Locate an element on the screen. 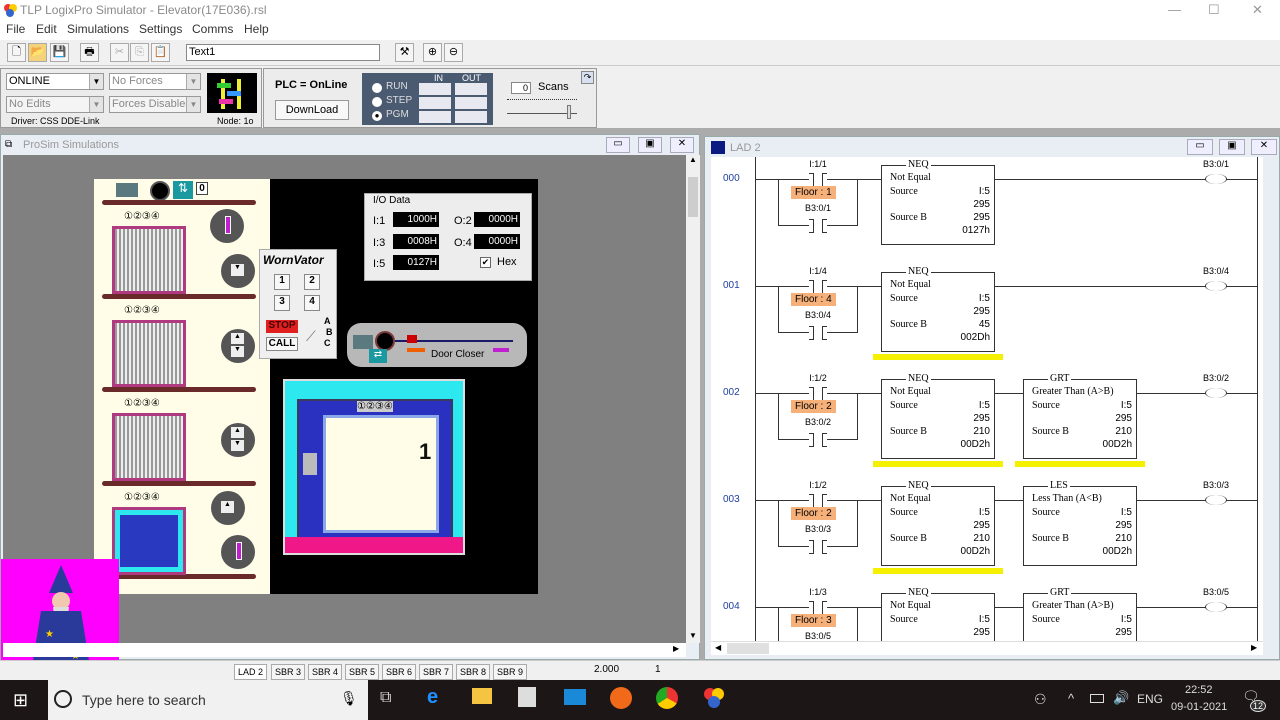 The height and width of the screenshot is (720, 1280). file-explorer-icon is located at coordinates (482, 696).